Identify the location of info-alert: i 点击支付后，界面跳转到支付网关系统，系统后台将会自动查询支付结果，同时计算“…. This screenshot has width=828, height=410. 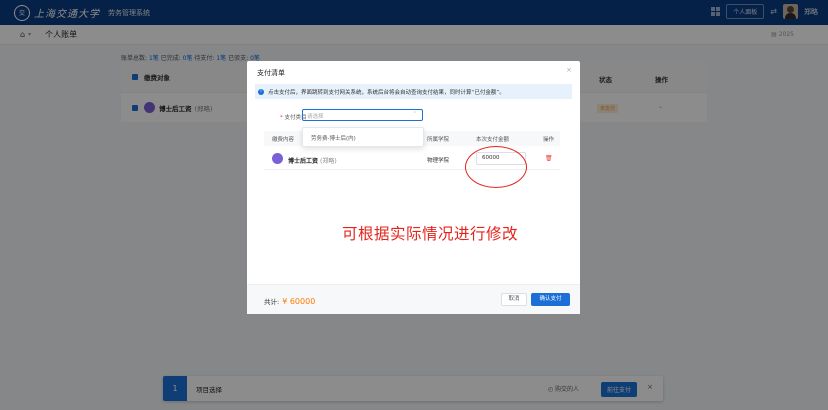
(413, 91).